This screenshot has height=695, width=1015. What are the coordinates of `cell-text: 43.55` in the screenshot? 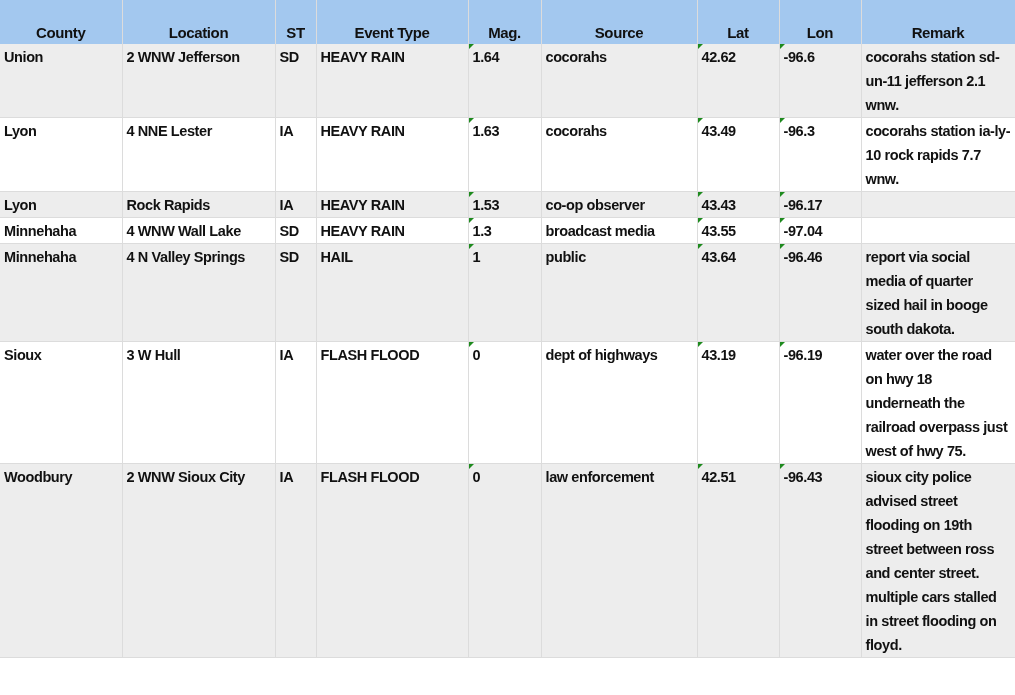 It's located at (718, 231).